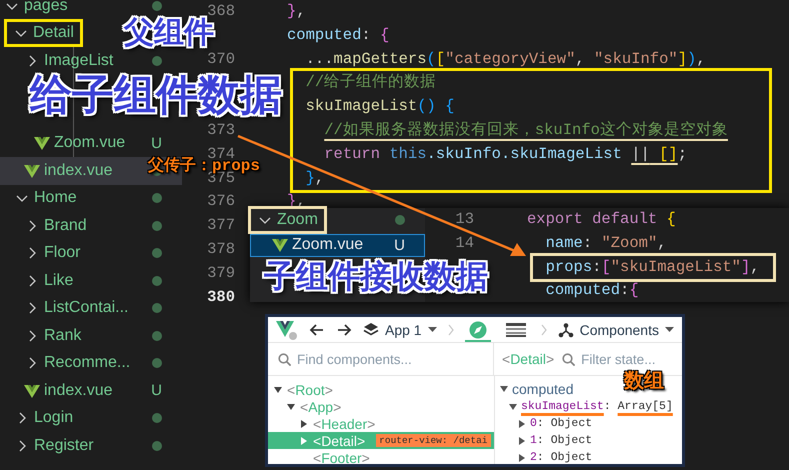  I want to click on state-item: 0: Object, so click(543, 423).